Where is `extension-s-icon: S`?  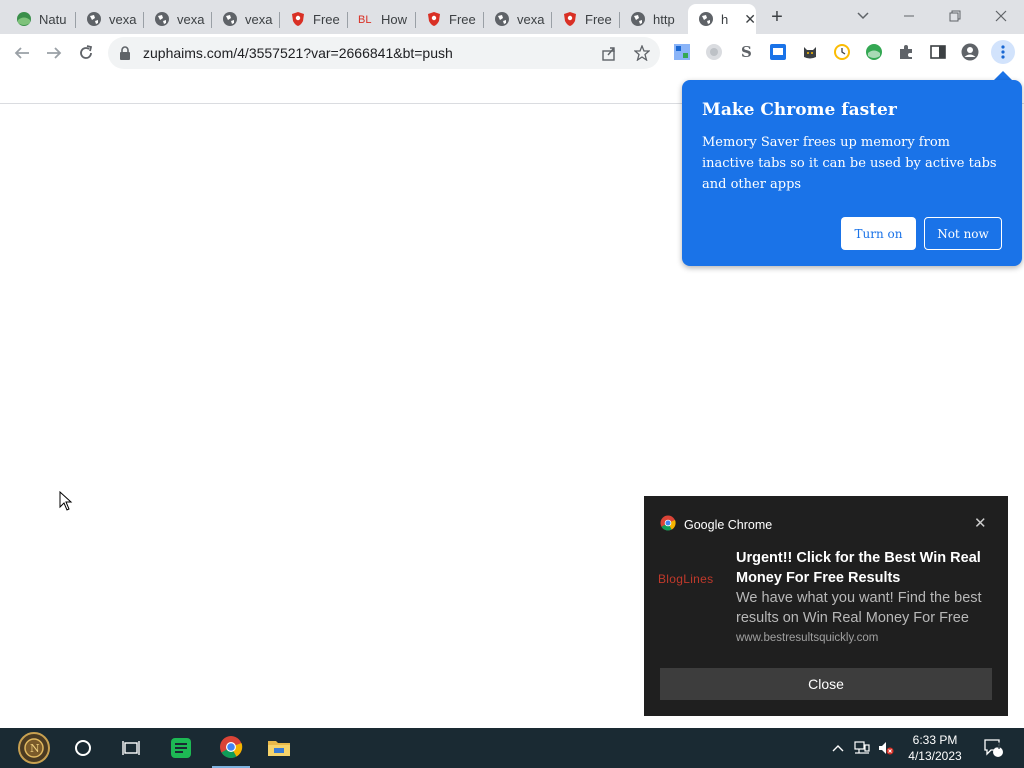
extension-s-icon: S is located at coordinates (746, 52).